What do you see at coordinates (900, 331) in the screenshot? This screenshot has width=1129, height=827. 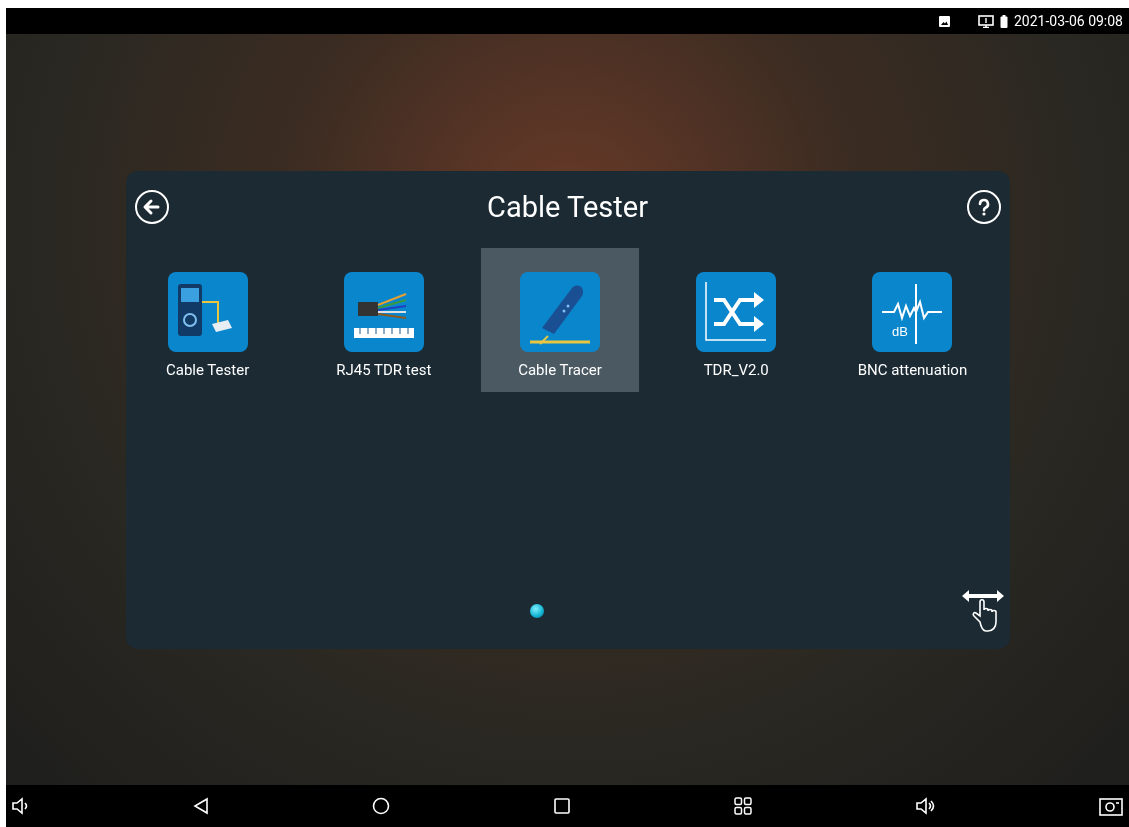 I see `icon-unit-label: dB` at bounding box center [900, 331].